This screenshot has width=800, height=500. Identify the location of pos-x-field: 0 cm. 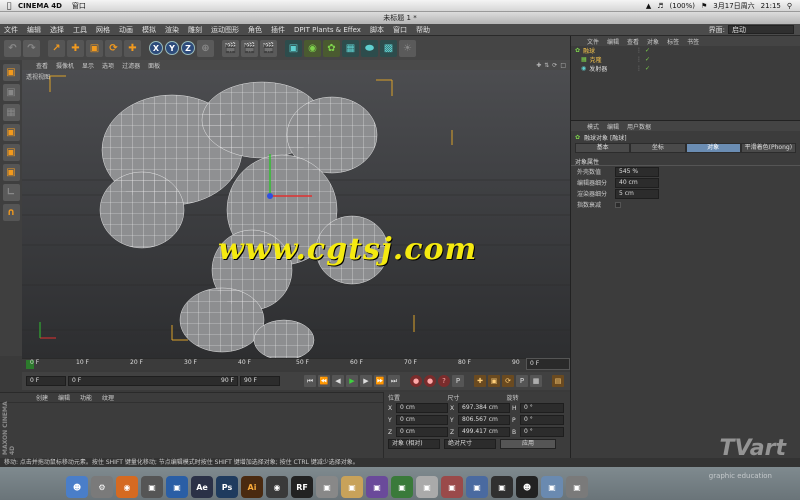
(422, 408).